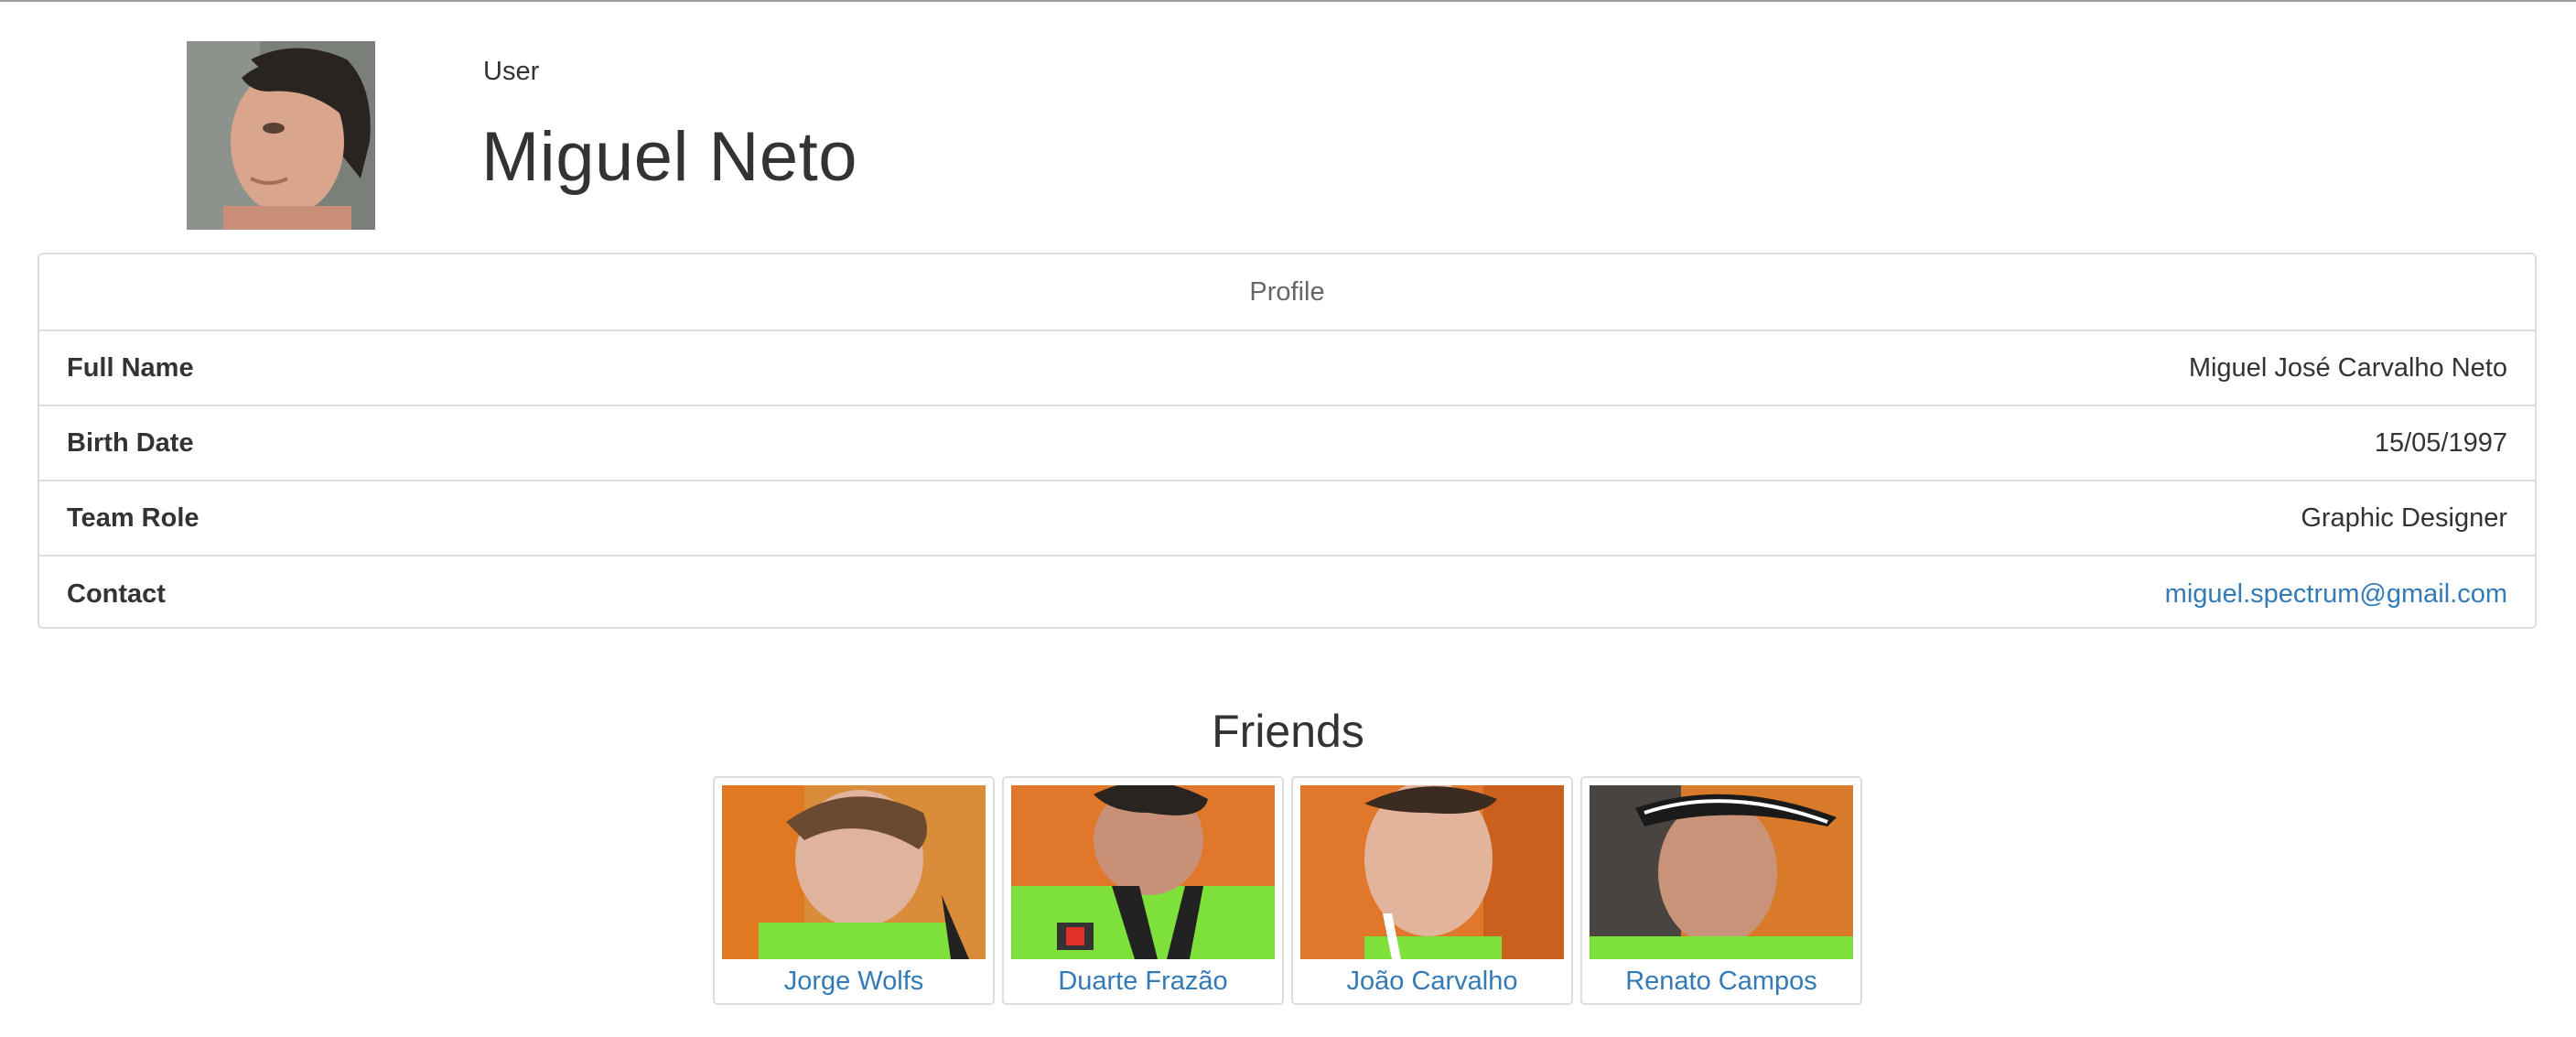 Image resolution: width=2576 pixels, height=1037 pixels. What do you see at coordinates (281, 136) in the screenshot?
I see `user-avatar` at bounding box center [281, 136].